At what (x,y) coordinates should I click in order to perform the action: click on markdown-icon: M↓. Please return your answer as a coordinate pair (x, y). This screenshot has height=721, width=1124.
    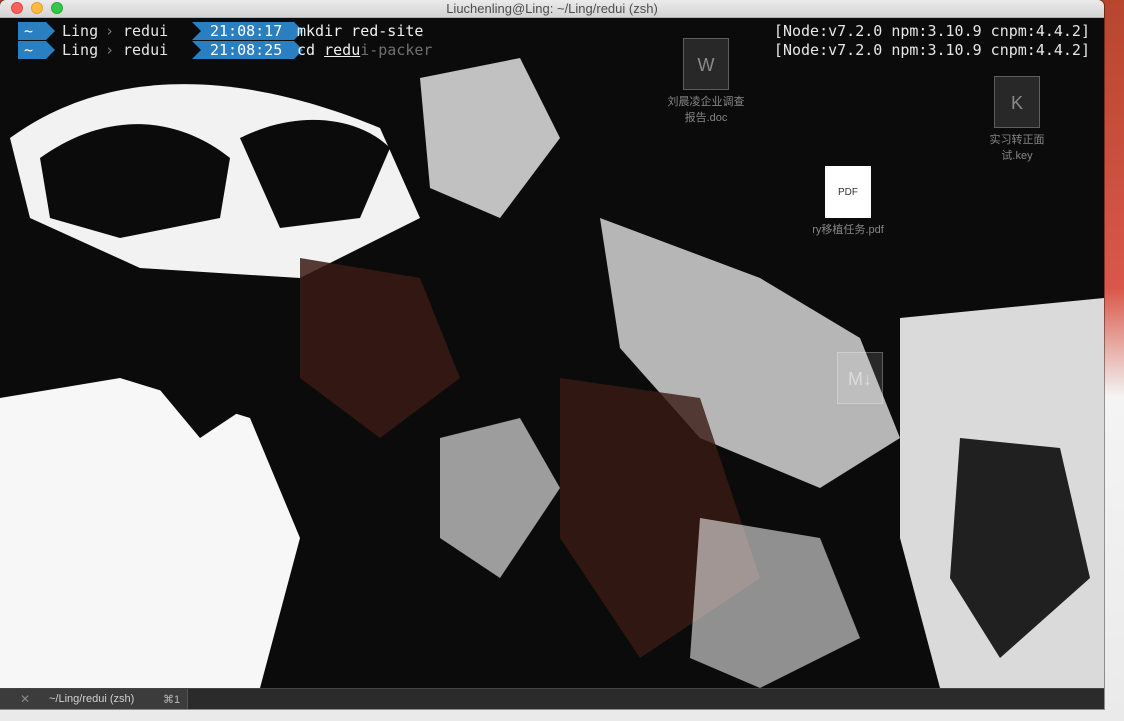
    Looking at the image, I should click on (860, 378).